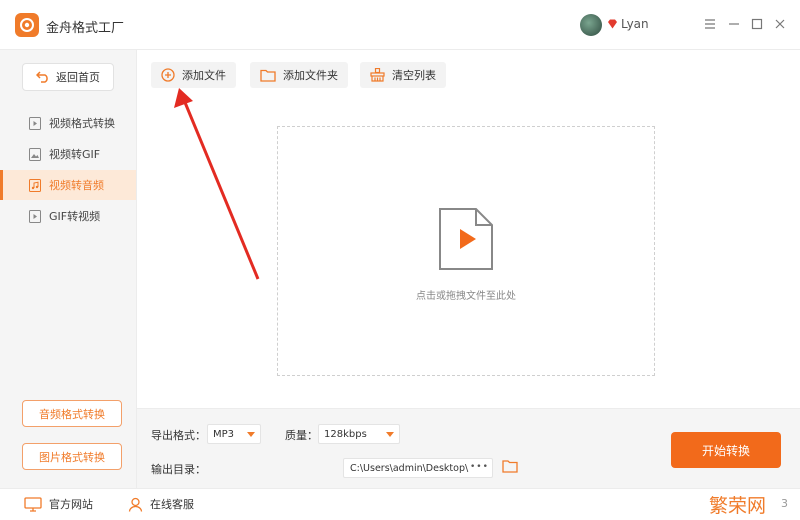  Describe the element at coordinates (75, 216) in the screenshot. I see `sidebar-item-label: GIF转视频` at that location.